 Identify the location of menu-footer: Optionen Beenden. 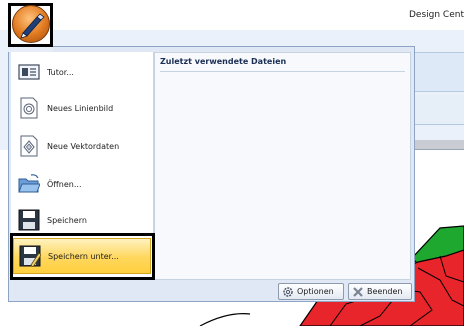
(211, 291).